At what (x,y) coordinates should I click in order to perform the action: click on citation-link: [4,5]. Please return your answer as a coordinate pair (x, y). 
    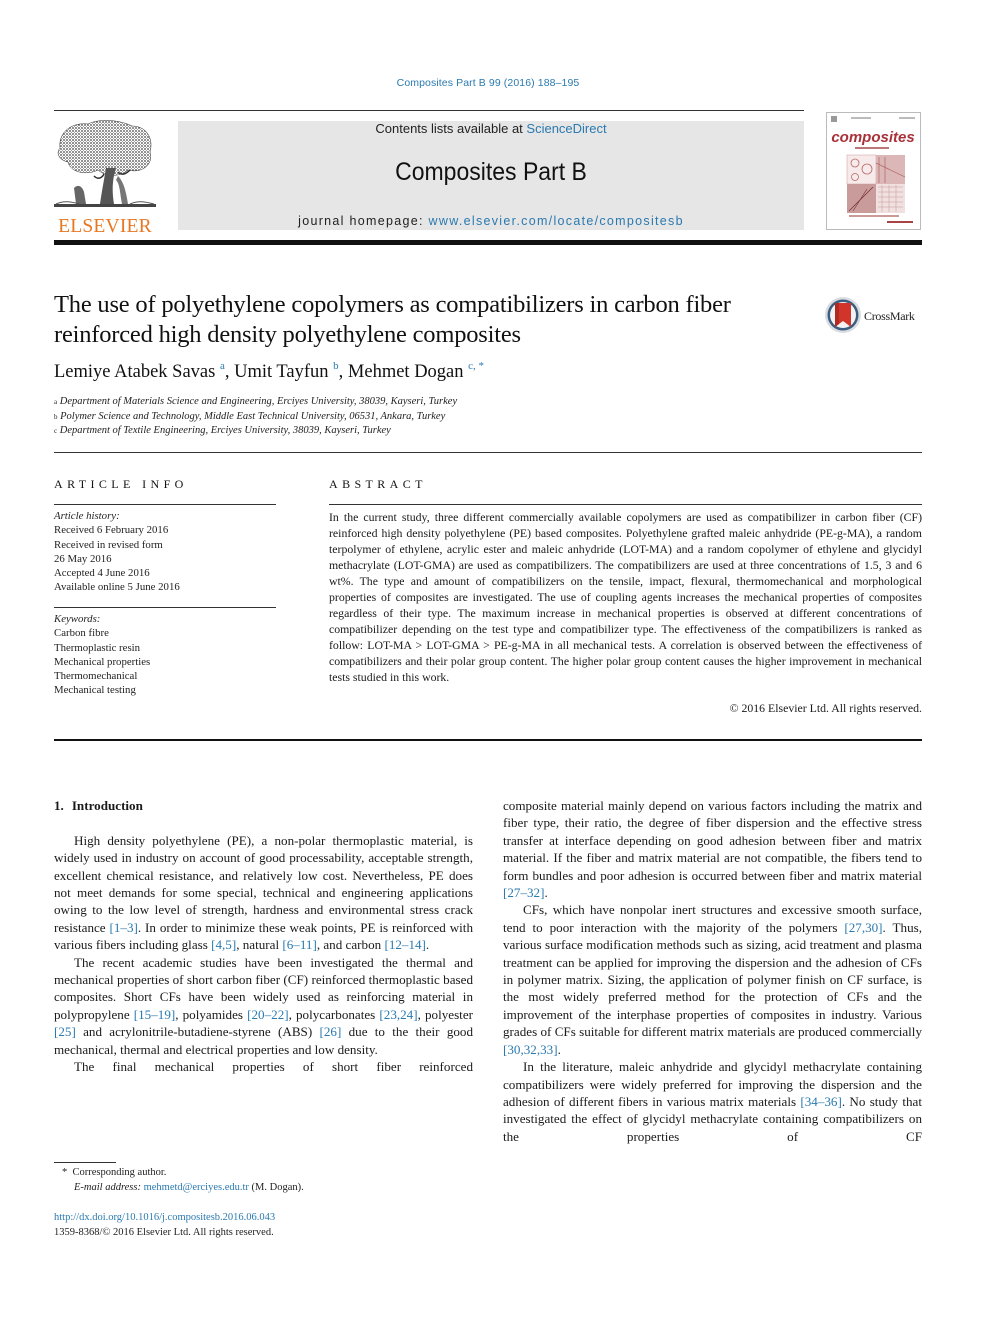
    Looking at the image, I should click on (223, 944).